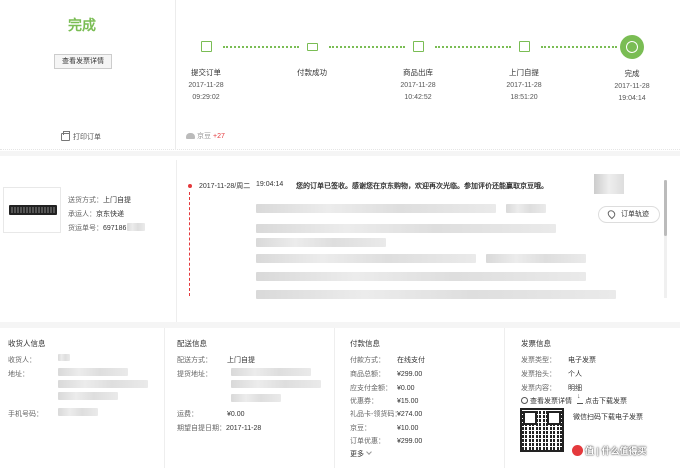 The width and height of the screenshot is (680, 468). What do you see at coordinates (65, 136) in the screenshot?
I see `printer-icon` at bounding box center [65, 136].